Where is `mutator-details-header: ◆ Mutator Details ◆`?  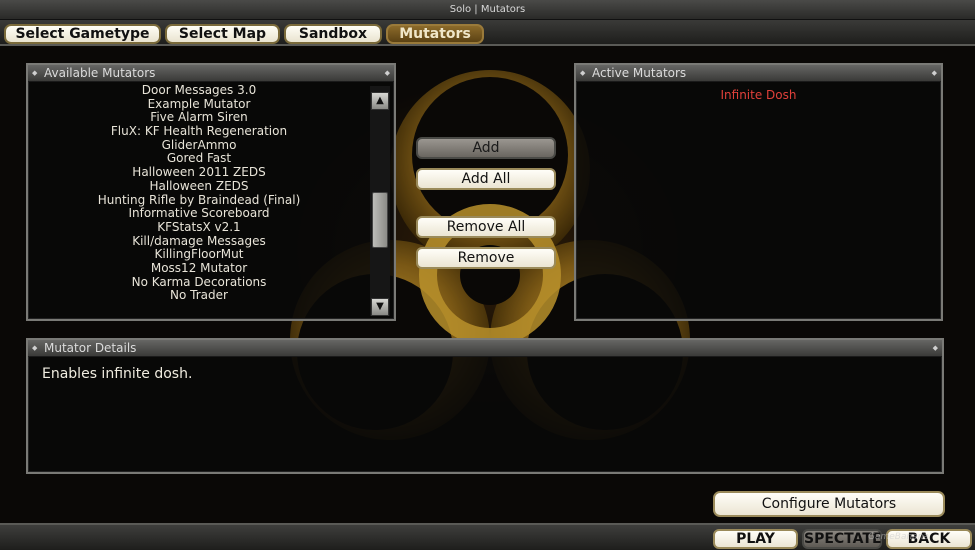 mutator-details-header: ◆ Mutator Details ◆ is located at coordinates (485, 348).